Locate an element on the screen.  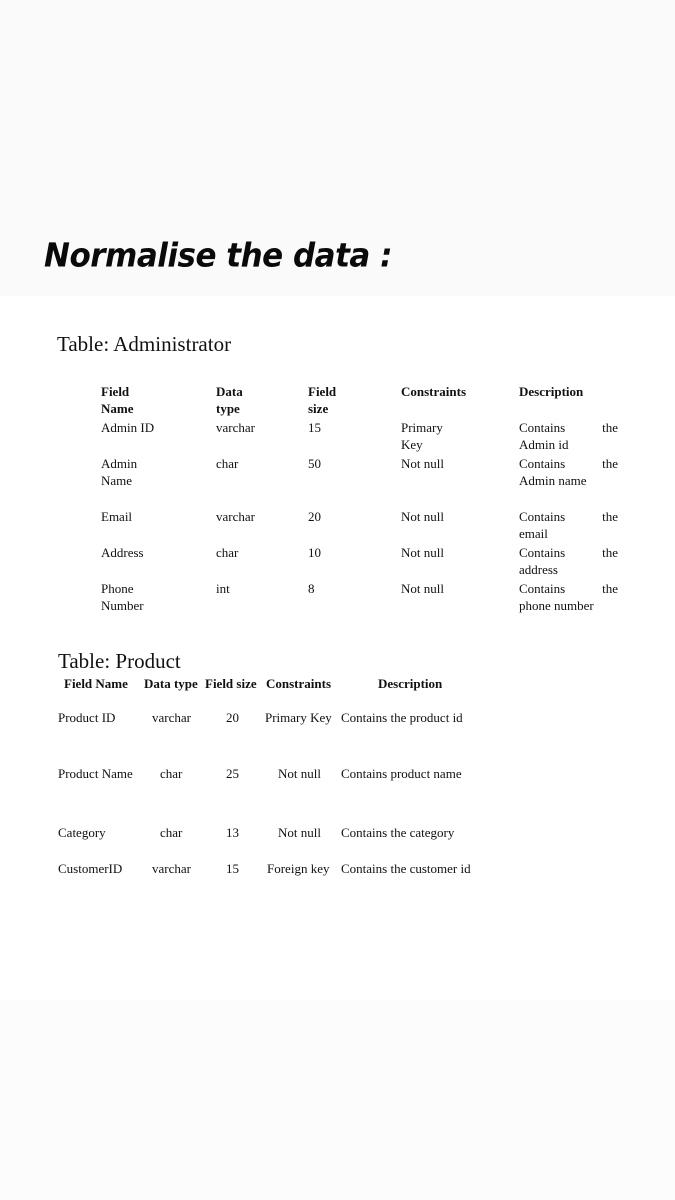
cell-field-name: Product ID is located at coordinates (87, 717).